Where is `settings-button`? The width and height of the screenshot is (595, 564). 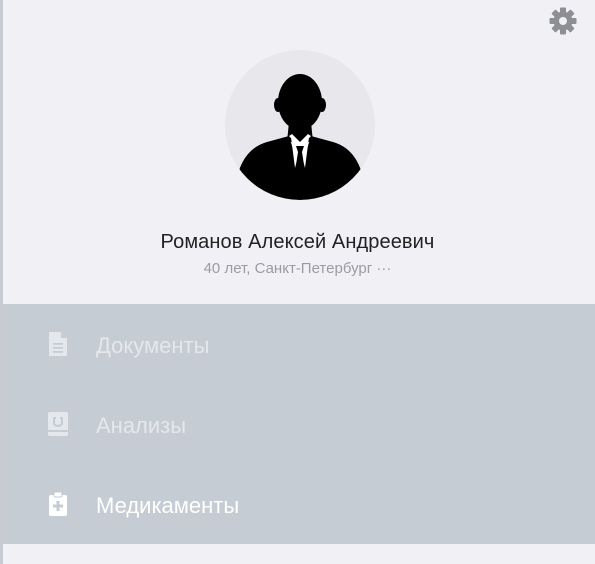 settings-button is located at coordinates (563, 21).